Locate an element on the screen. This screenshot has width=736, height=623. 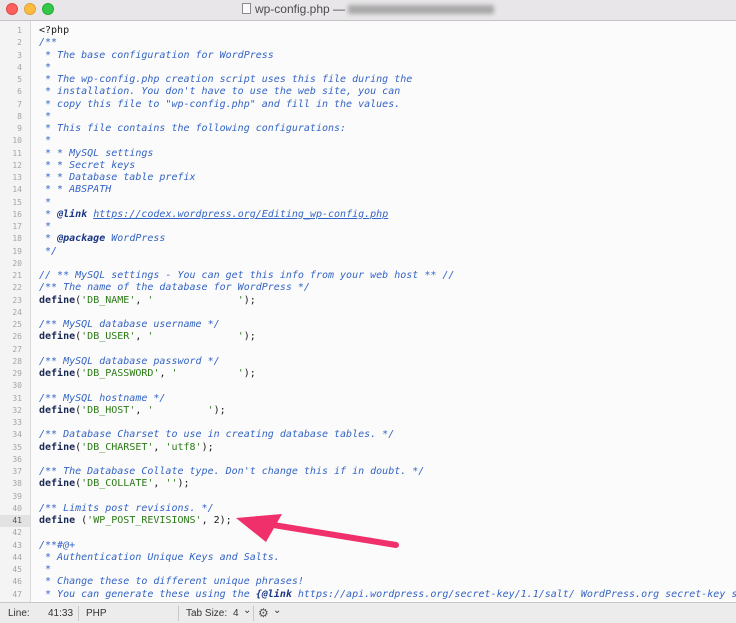
code-line: 17 * is located at coordinates (368, 227).